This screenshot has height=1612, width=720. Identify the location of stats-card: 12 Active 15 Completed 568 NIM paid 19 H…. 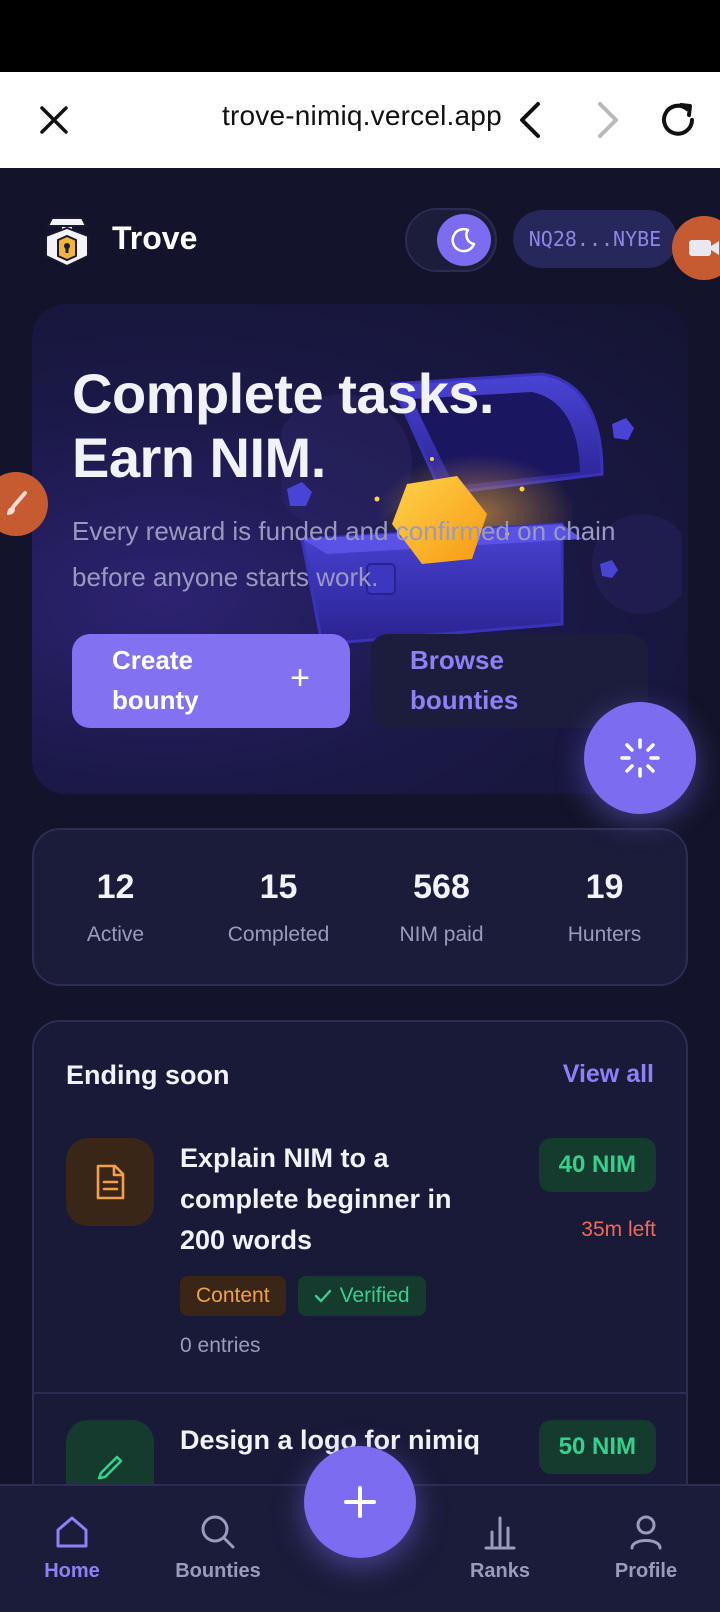
(360, 907).